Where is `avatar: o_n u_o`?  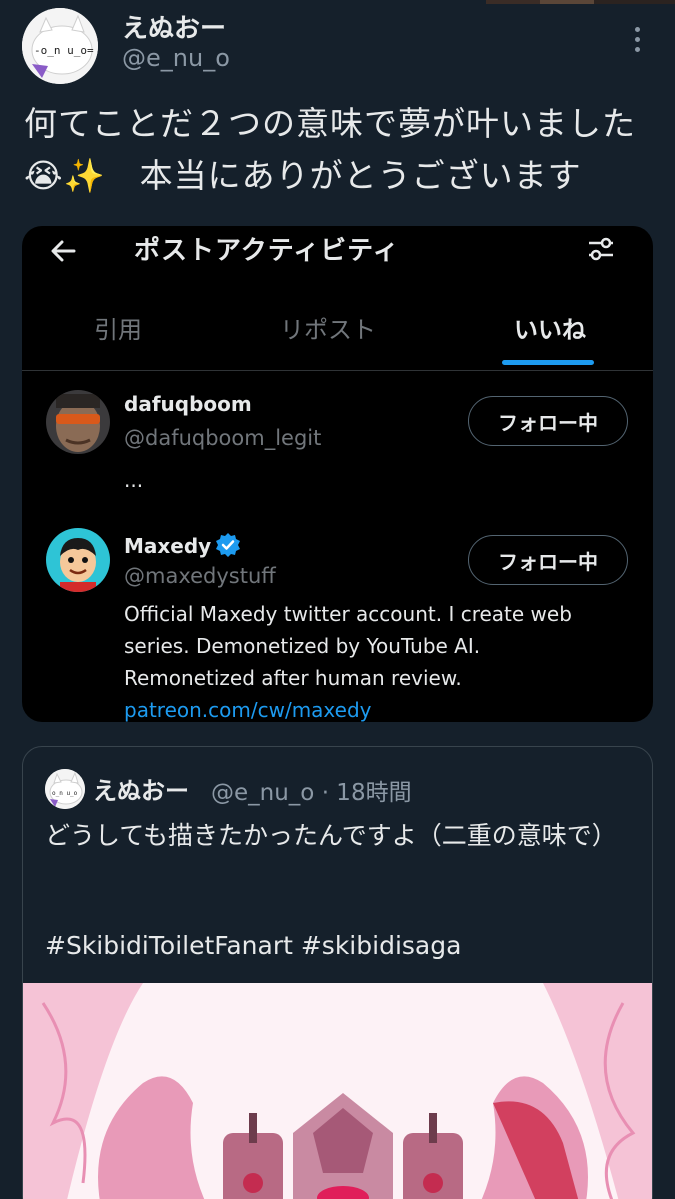
avatar: o_n u_o is located at coordinates (65, 789).